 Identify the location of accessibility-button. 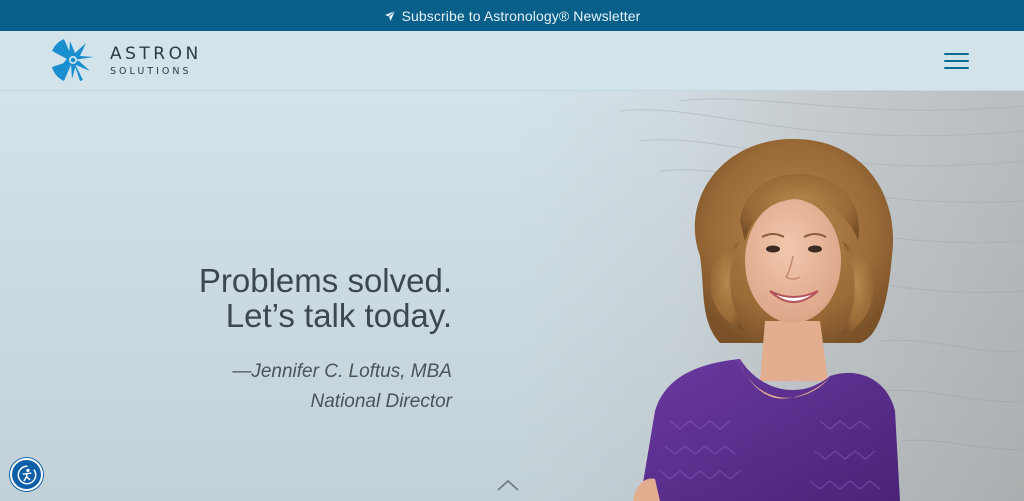
(26, 474).